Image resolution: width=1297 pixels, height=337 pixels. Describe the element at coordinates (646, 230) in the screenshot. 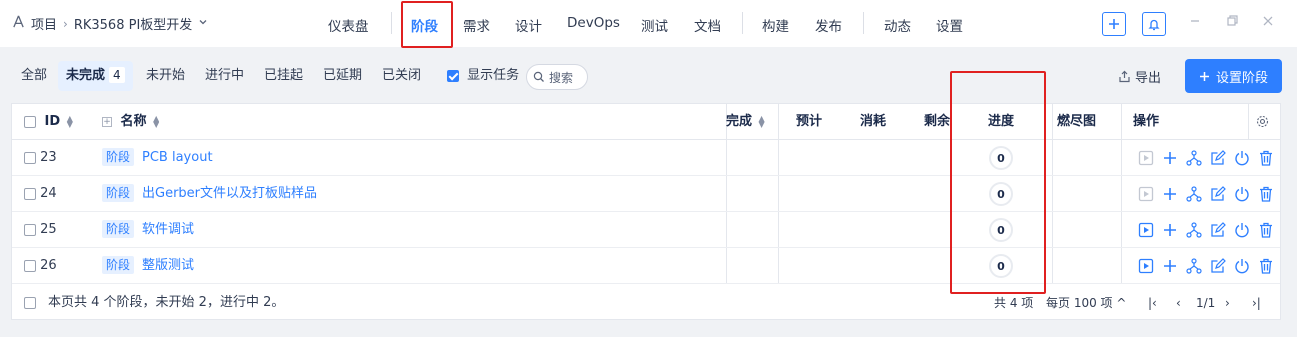

I see `table-row: 25 阶段 软件调试 0` at that location.